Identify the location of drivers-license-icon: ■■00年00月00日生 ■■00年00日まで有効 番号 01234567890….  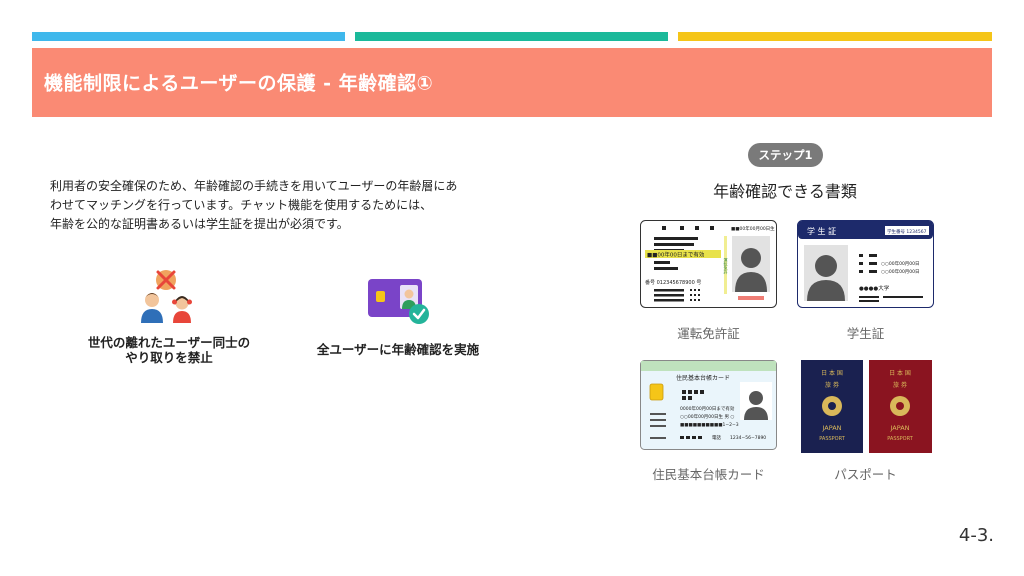
(708, 264).